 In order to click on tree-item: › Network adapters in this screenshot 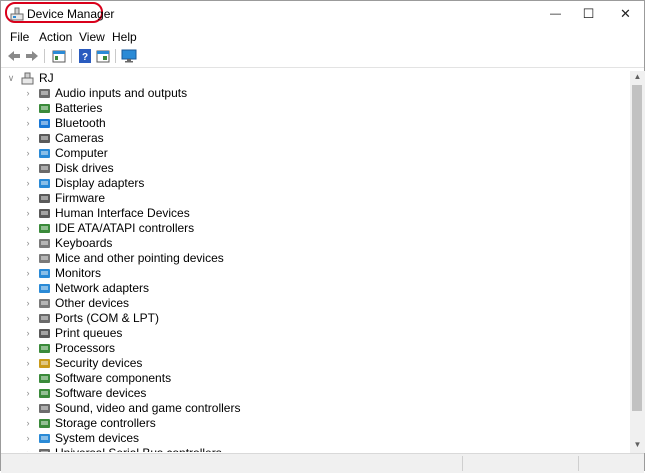, I will do `click(311, 288)`.